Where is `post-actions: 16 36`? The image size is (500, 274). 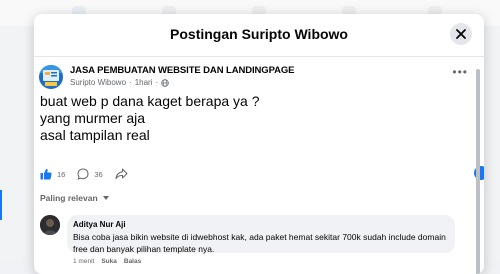 post-actions: 16 36 is located at coordinates (260, 174).